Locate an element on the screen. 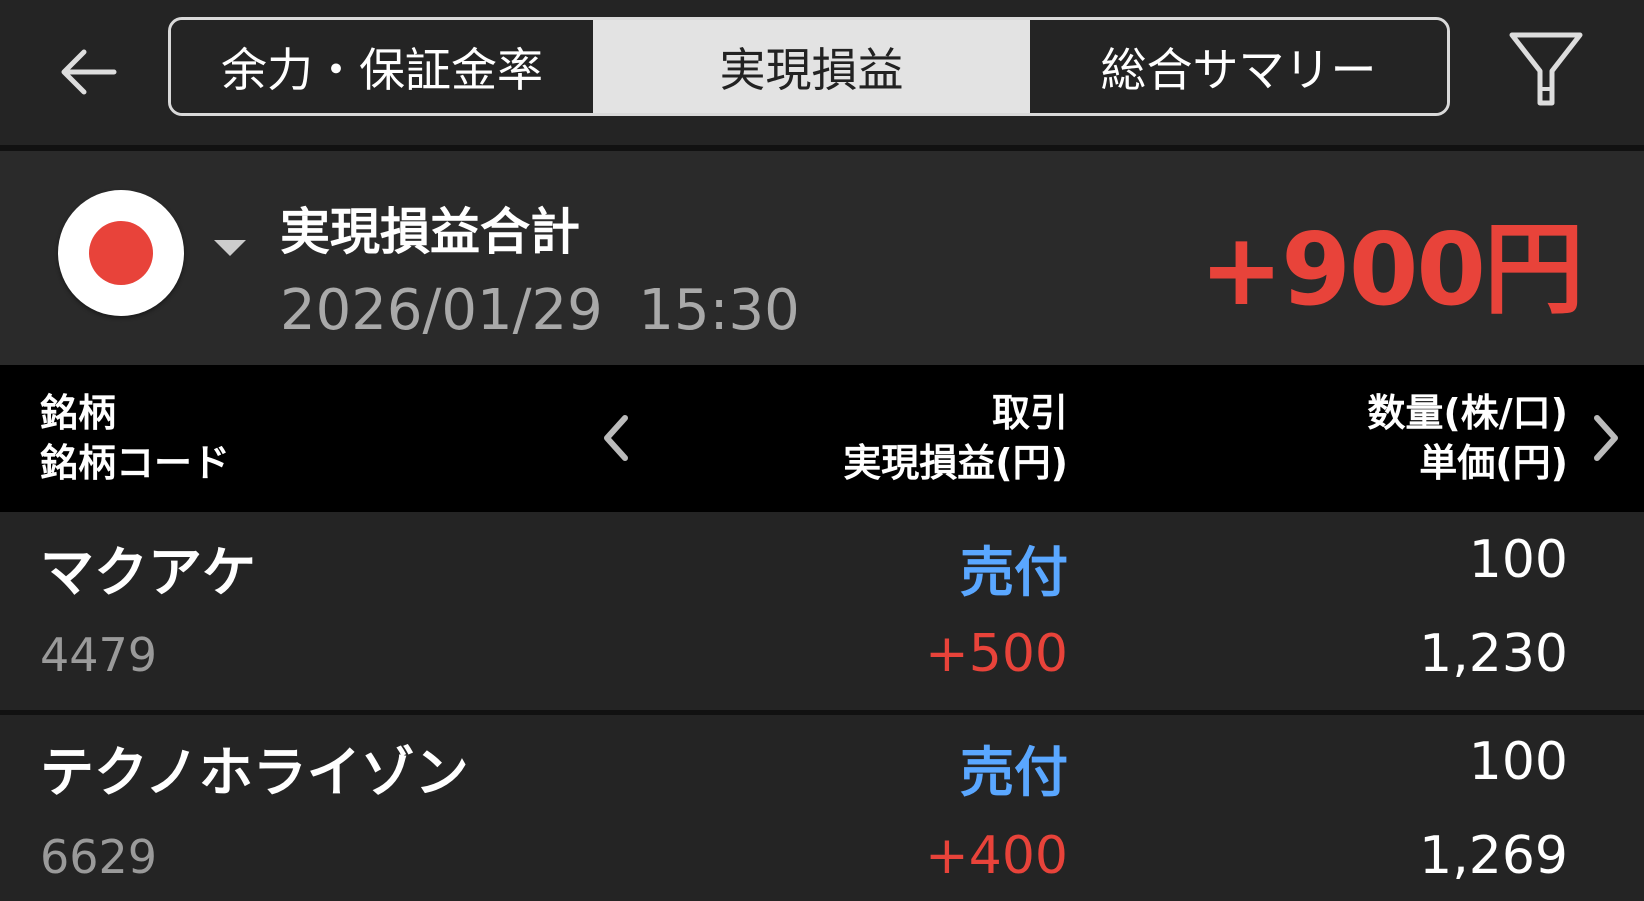  row-symbol-name: マクアケ is located at coordinates (148, 572).